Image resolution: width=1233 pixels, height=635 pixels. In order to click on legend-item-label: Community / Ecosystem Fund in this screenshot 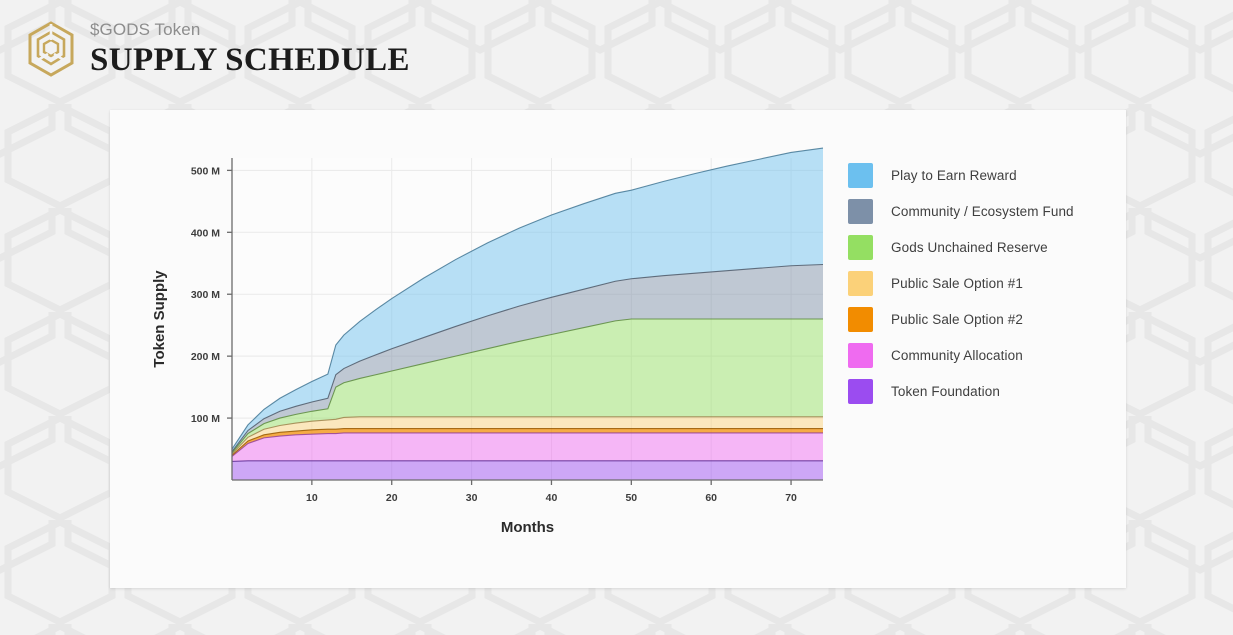, I will do `click(982, 211)`.